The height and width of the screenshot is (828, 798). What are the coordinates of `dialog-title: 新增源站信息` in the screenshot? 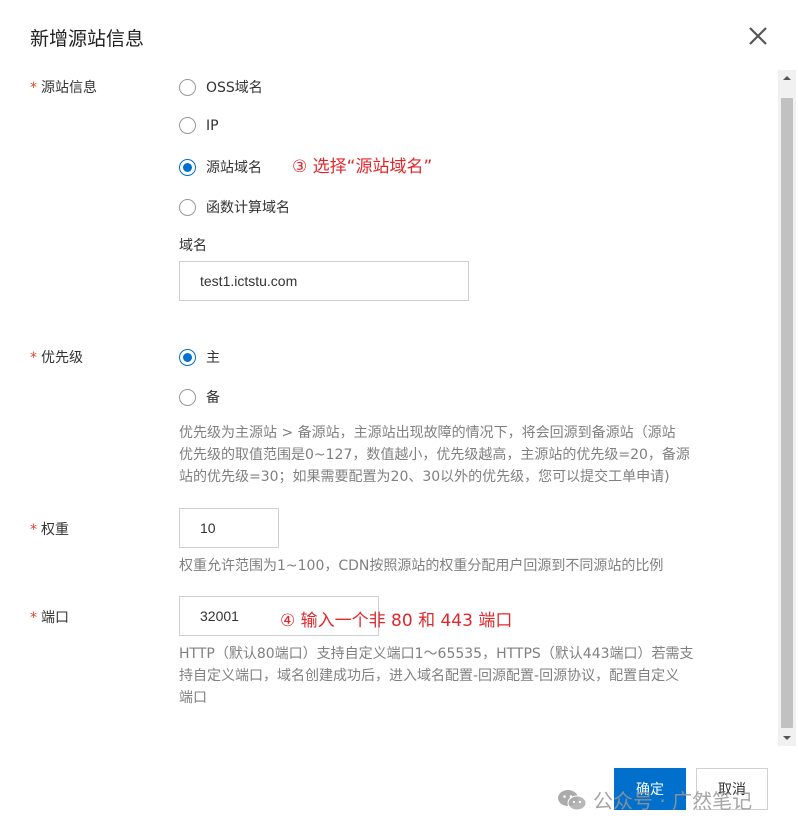 It's located at (87, 39).